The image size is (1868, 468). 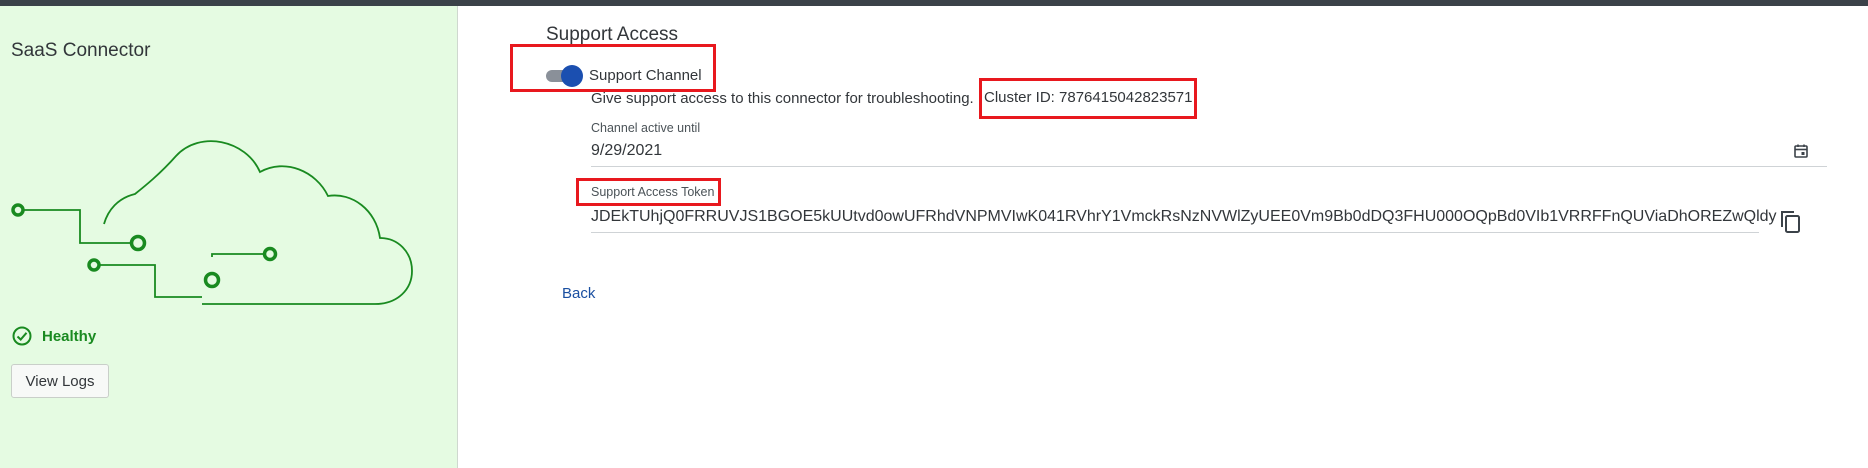 I want to click on support-channel-toggle, so click(x=564, y=76).